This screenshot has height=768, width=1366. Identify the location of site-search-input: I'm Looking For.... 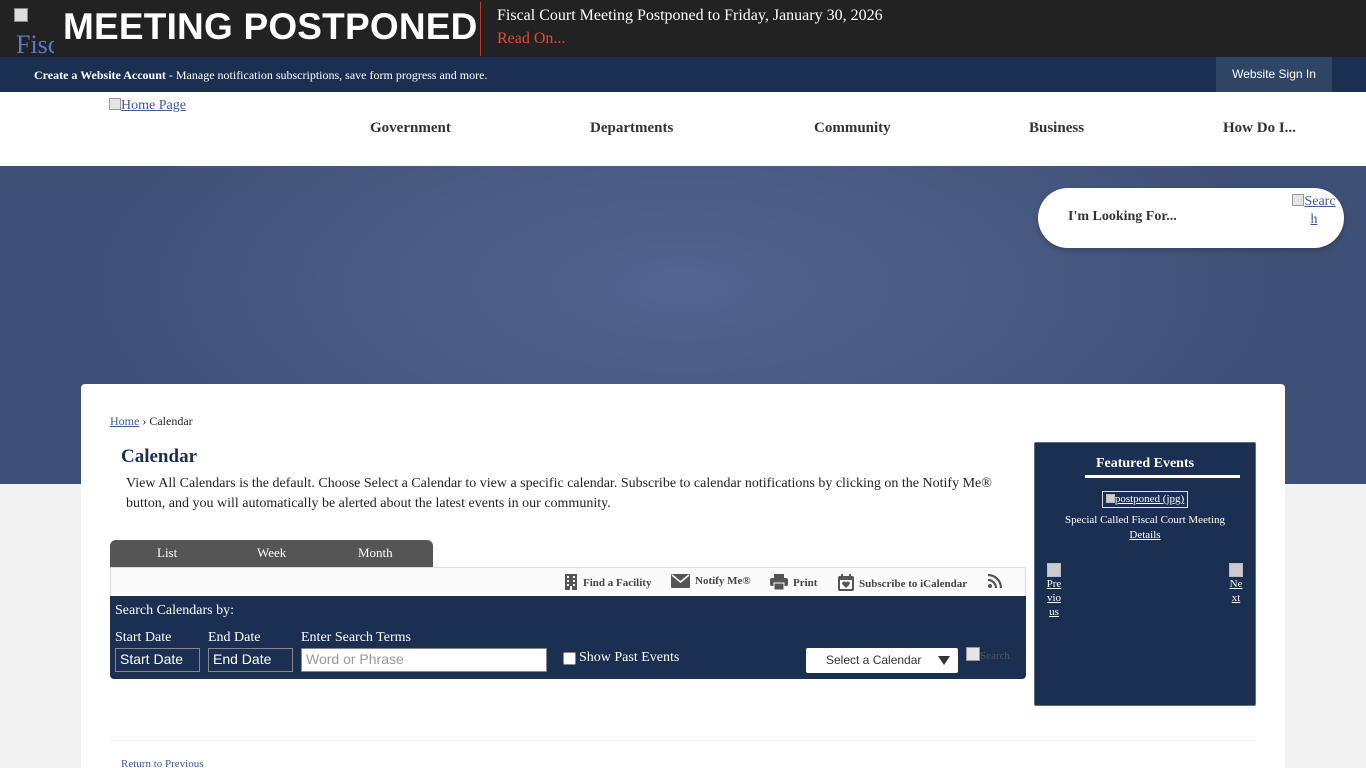
(1122, 217).